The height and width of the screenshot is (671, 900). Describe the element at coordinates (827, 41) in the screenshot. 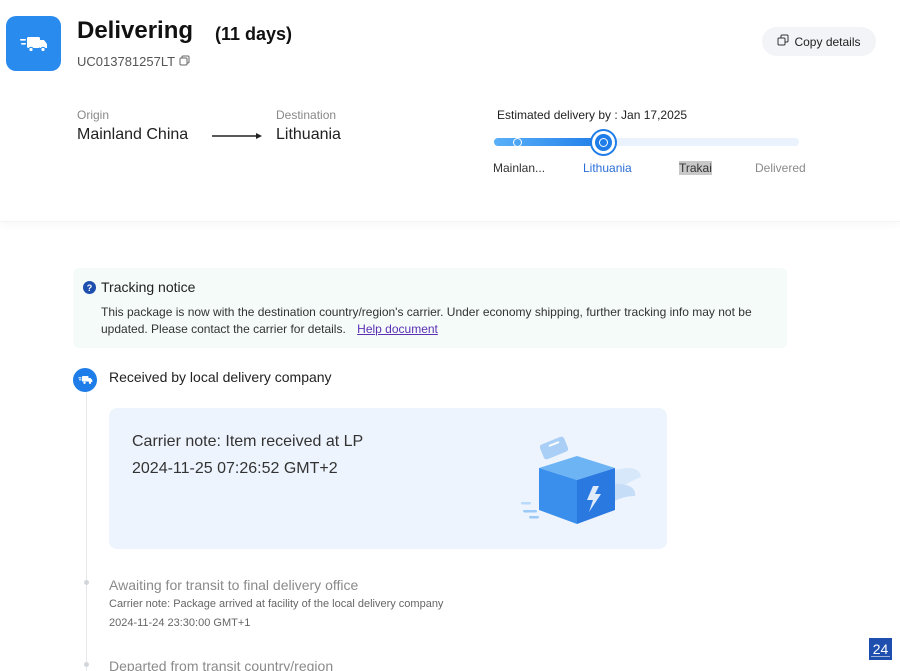

I see `copy-details-label: Copy details` at that location.